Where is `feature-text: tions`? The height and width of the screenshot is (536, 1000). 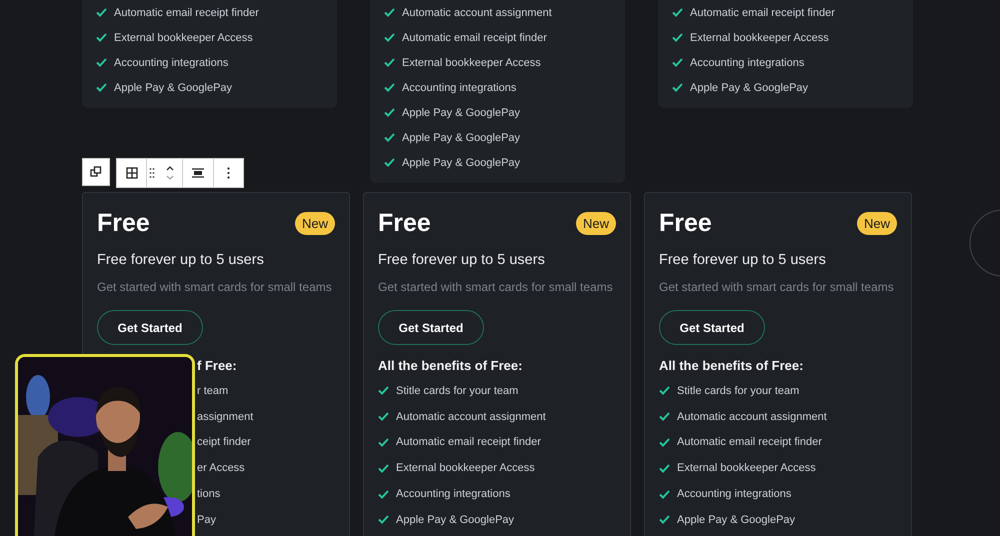 feature-text: tions is located at coordinates (208, 494).